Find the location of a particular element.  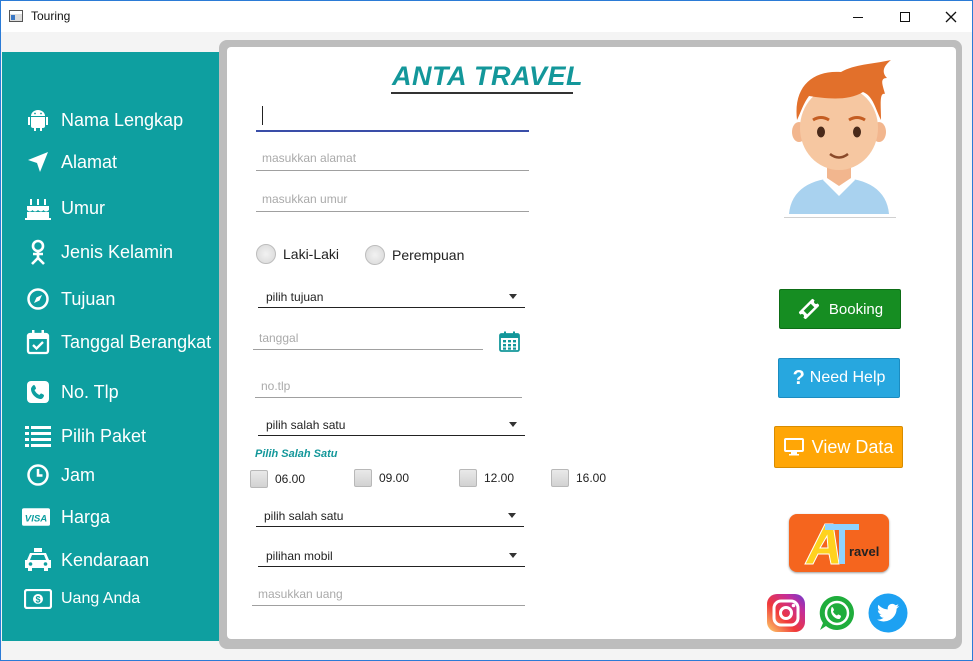

paket-select: pilih salah satu is located at coordinates (391, 424).